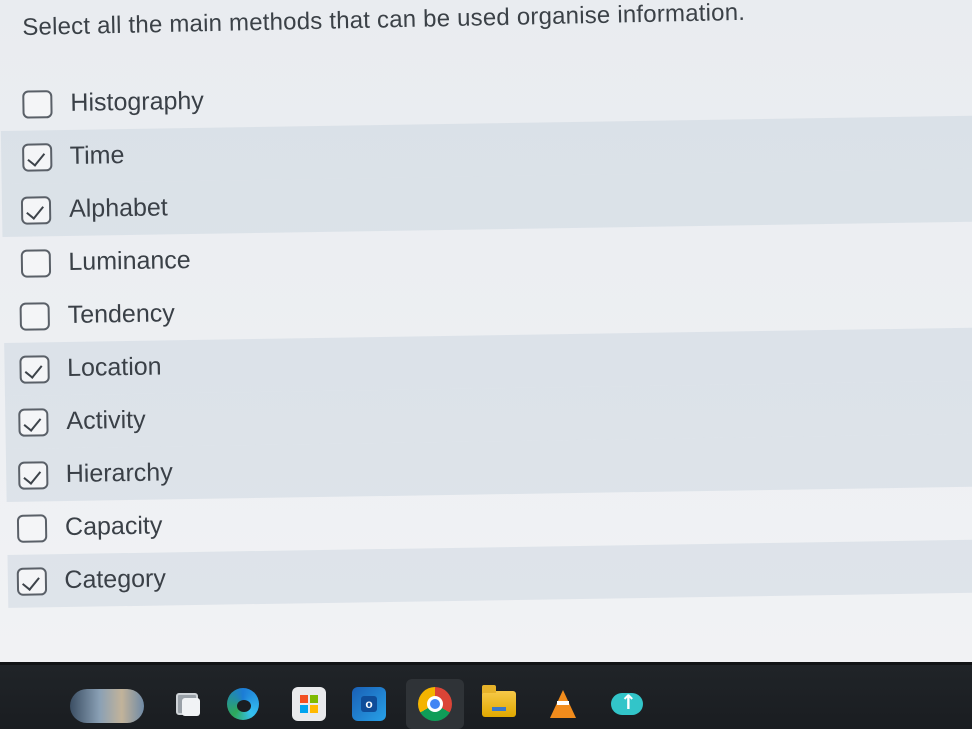  Describe the element at coordinates (309, 704) in the screenshot. I see `microsoft-store-icon` at that location.